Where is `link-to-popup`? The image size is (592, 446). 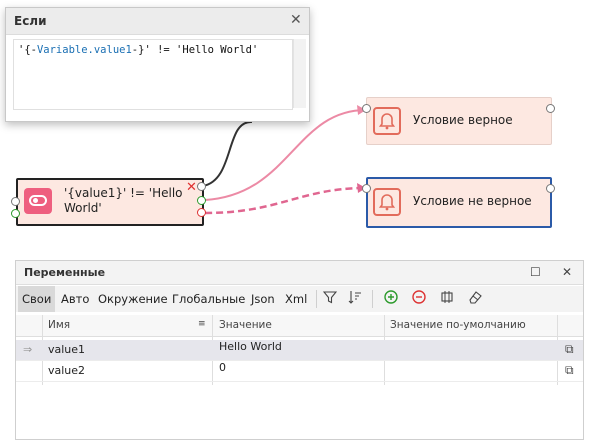
link-to-popup is located at coordinates (227, 153).